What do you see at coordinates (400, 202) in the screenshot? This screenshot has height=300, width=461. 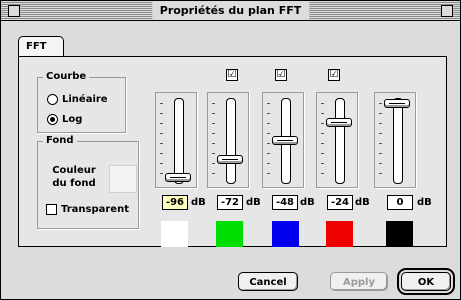 I see `db-value-field-5: 0` at bounding box center [400, 202].